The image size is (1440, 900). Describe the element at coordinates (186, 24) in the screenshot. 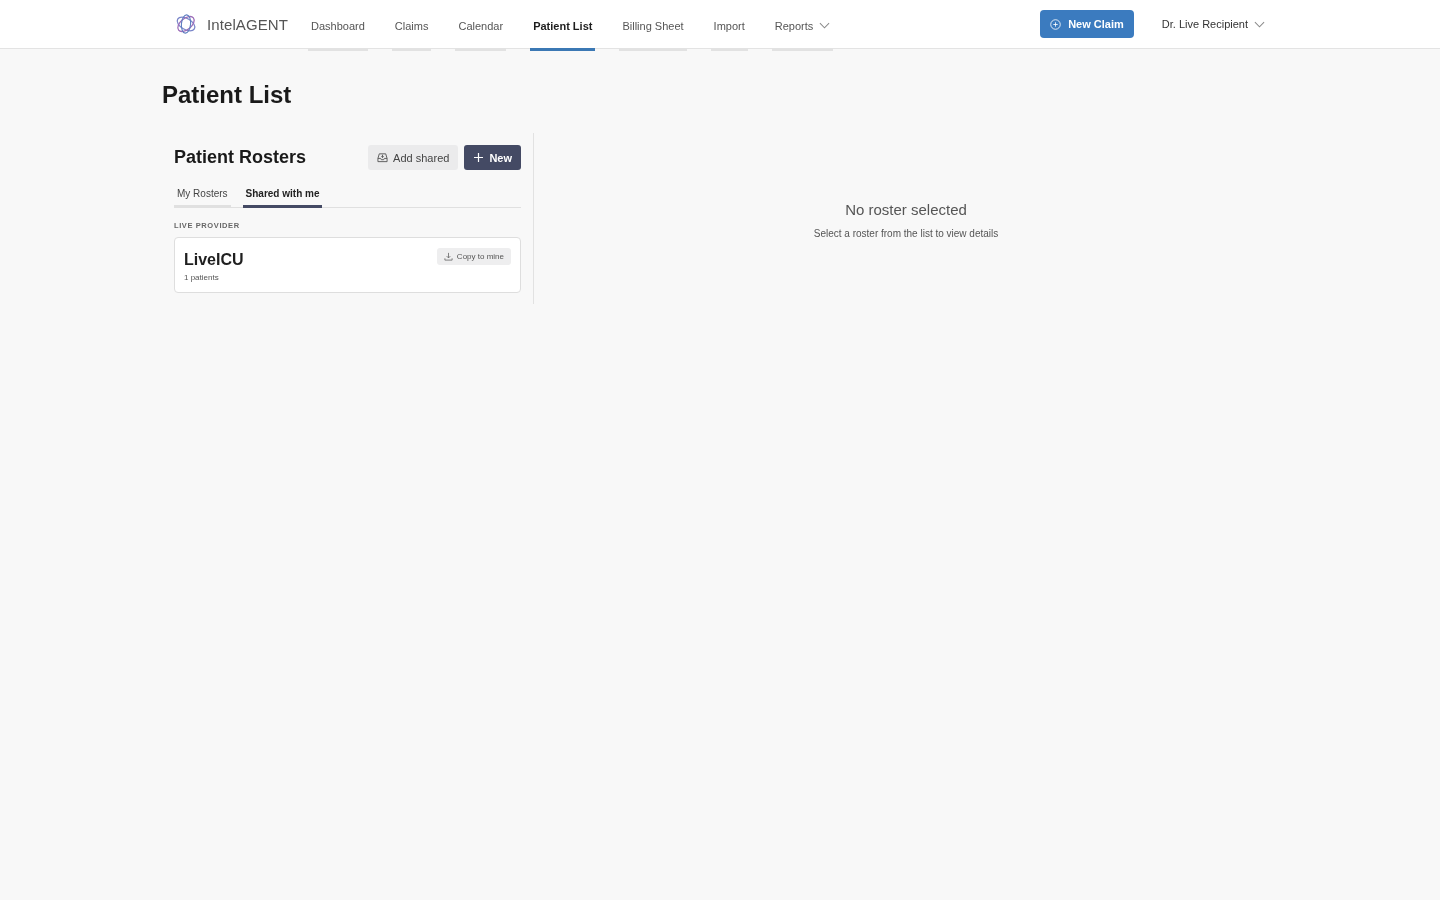

I see `logo-icon` at that location.